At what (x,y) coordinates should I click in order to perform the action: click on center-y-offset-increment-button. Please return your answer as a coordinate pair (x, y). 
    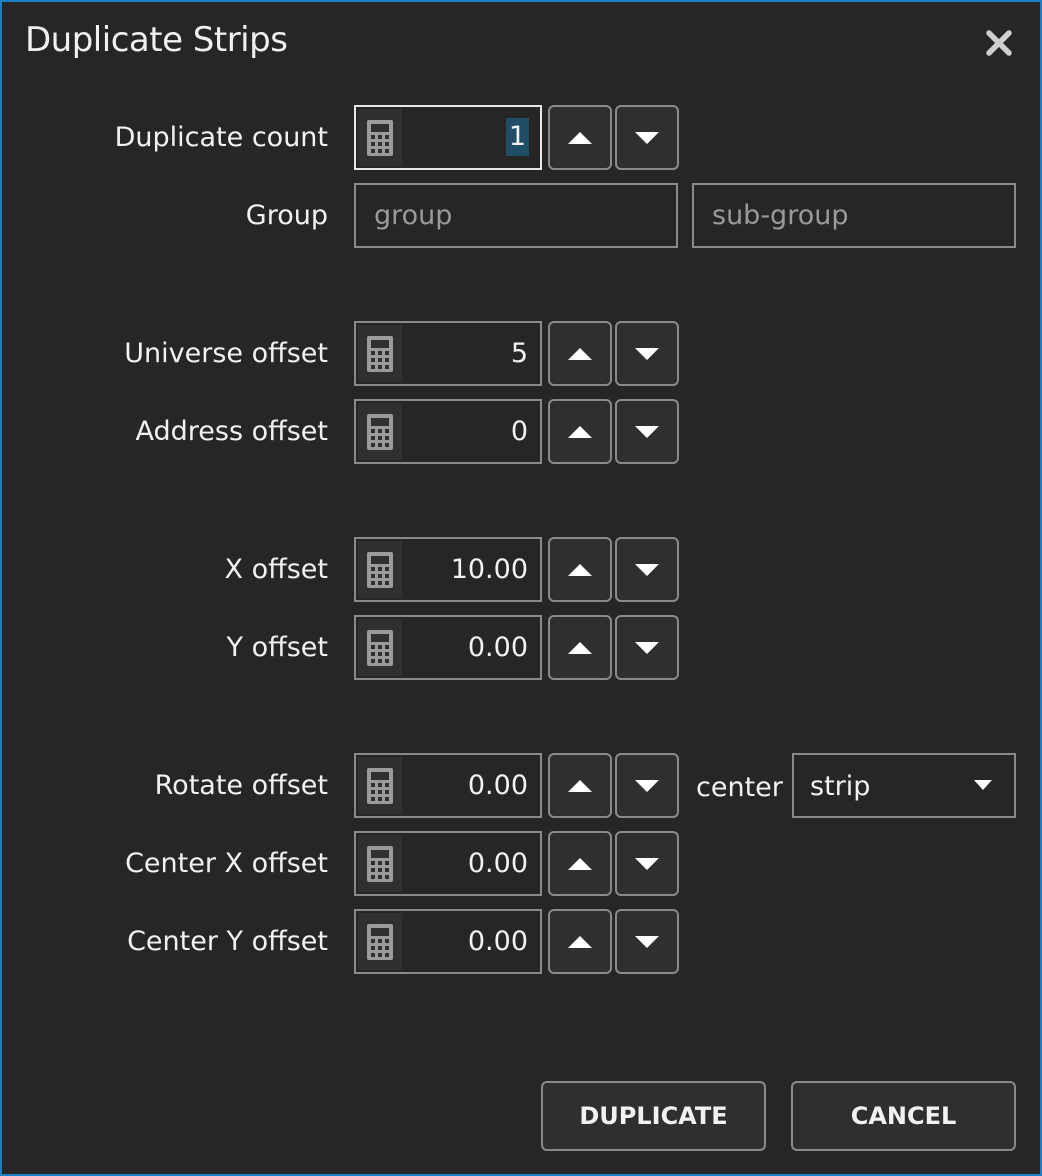
    Looking at the image, I should click on (580, 941).